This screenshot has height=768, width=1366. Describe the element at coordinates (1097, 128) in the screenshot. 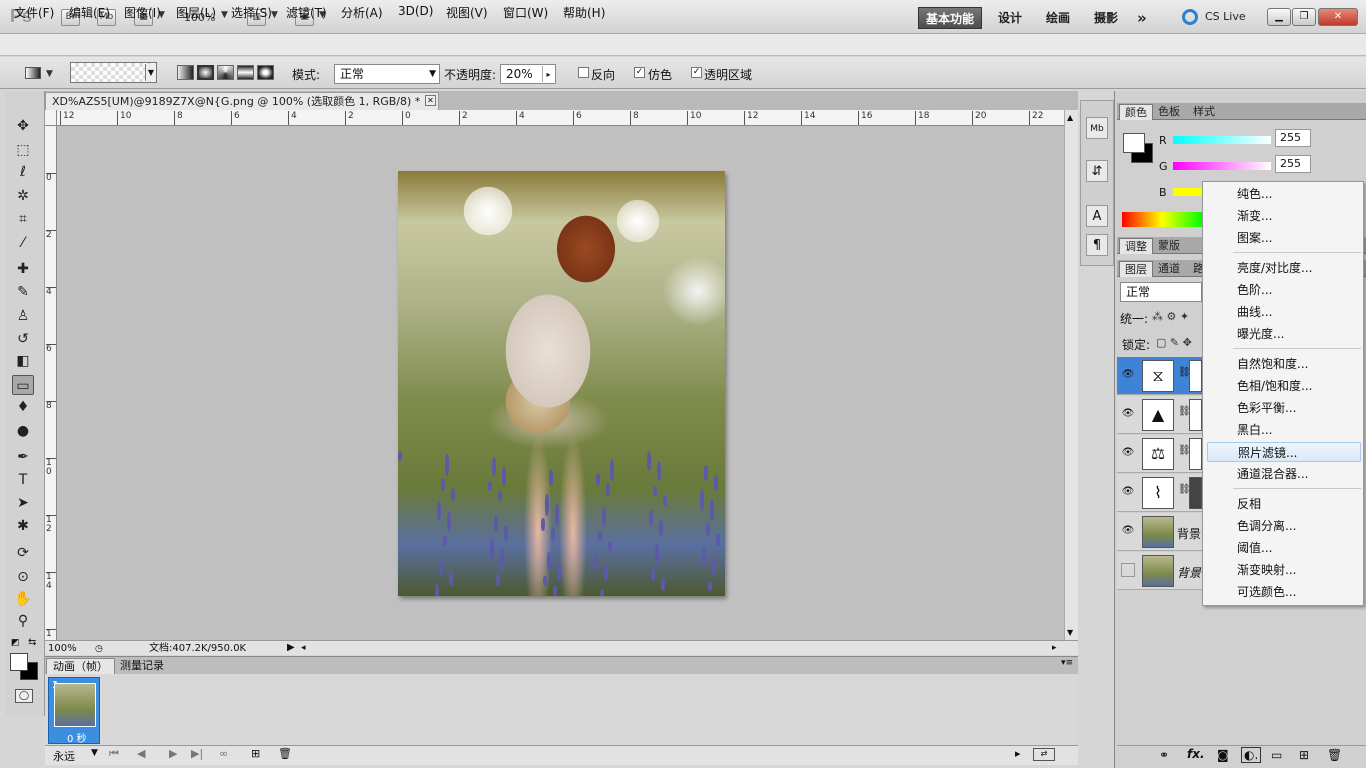

I see `mini-bridge-panel-icon: Mb` at that location.